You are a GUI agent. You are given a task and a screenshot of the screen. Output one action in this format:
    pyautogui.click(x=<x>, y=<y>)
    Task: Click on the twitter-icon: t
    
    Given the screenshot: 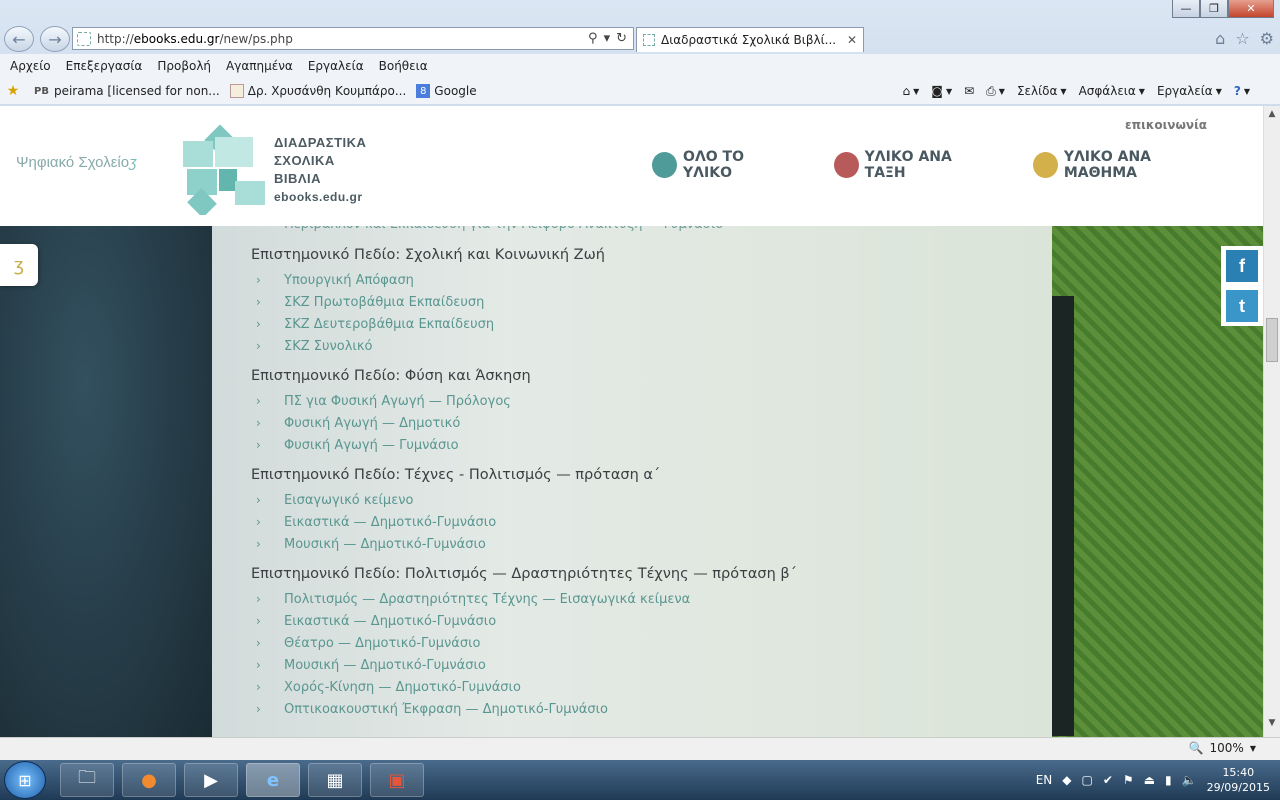 What is the action you would take?
    pyautogui.click(x=1242, y=306)
    